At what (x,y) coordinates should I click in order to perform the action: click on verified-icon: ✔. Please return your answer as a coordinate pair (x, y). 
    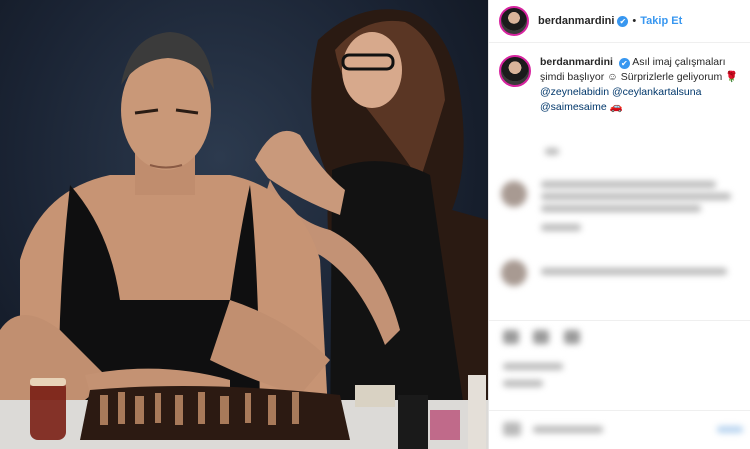
    Looking at the image, I should click on (623, 21).